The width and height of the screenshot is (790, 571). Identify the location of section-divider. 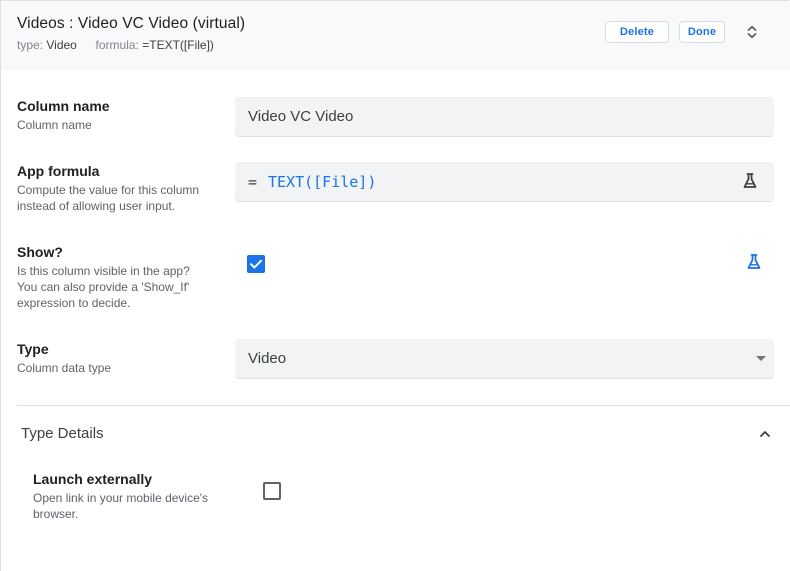
(403, 405).